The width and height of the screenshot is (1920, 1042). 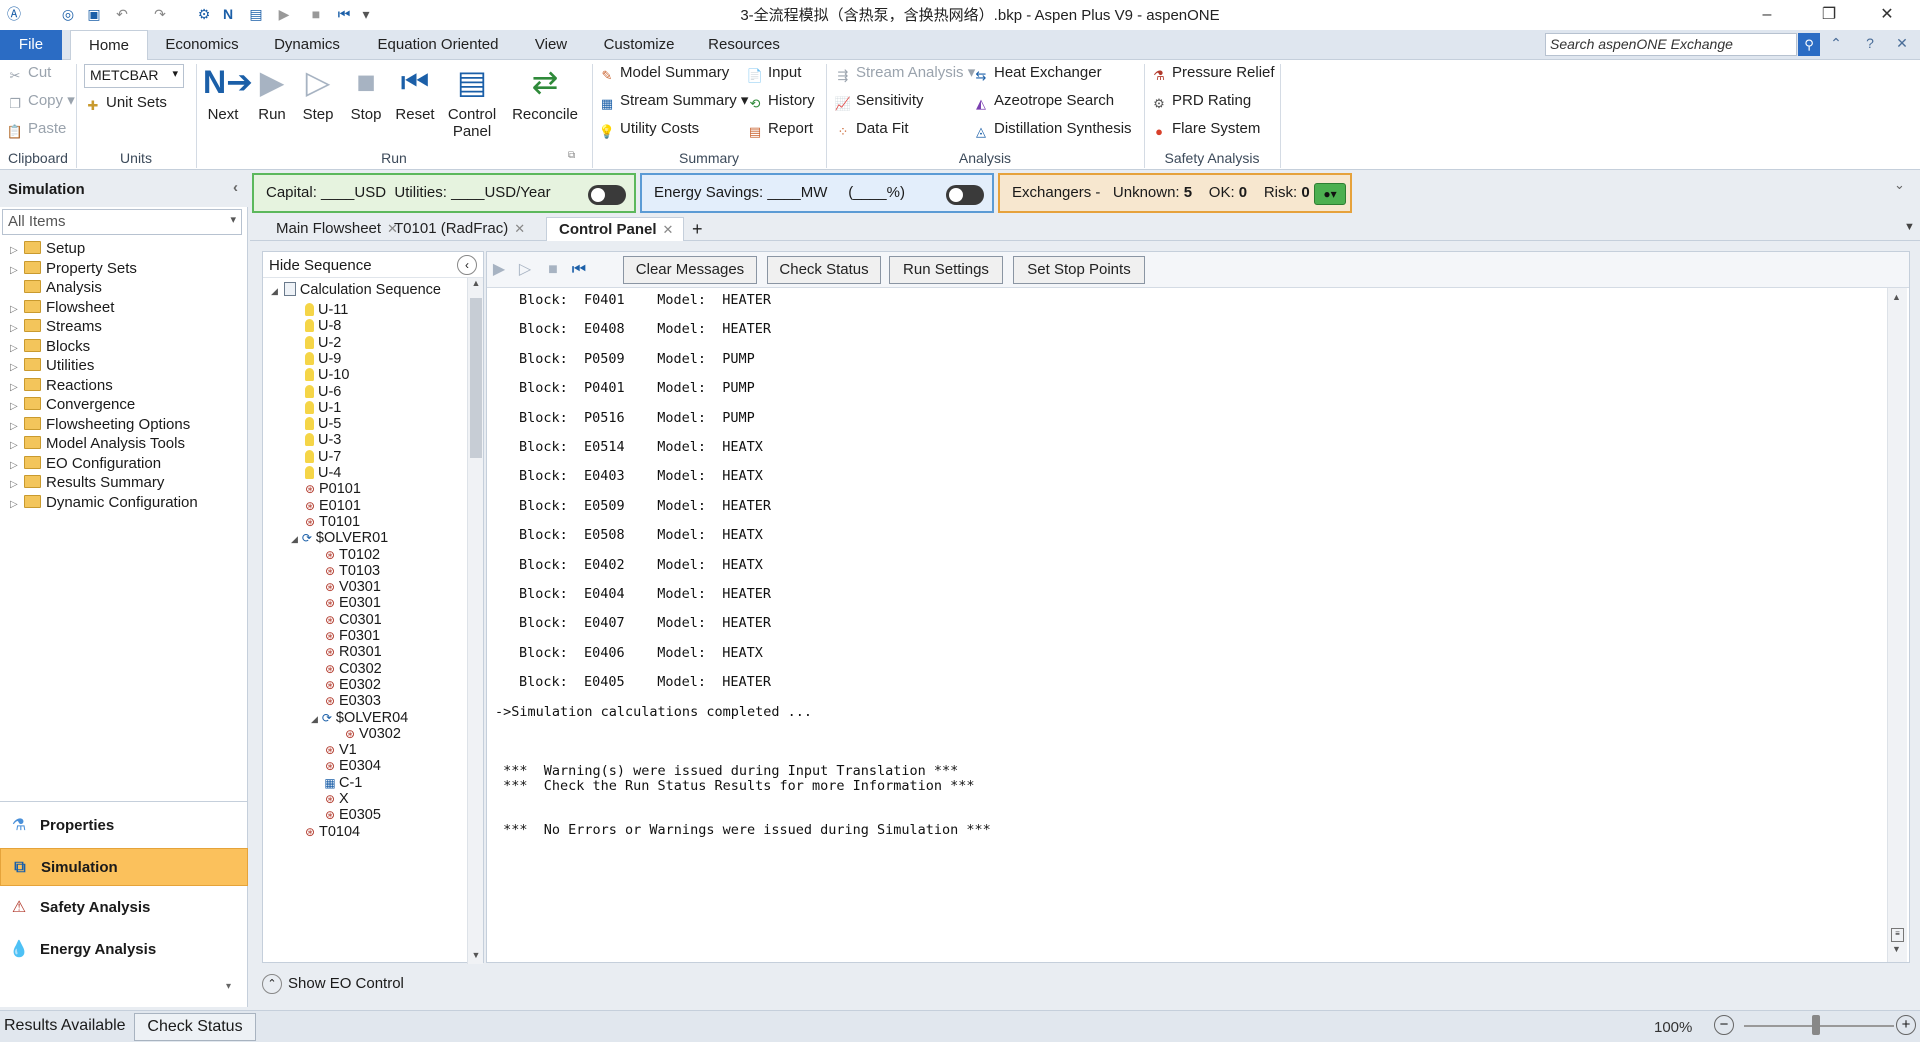 I want to click on copy-button: ❐ Copy ▾, so click(x=40, y=101).